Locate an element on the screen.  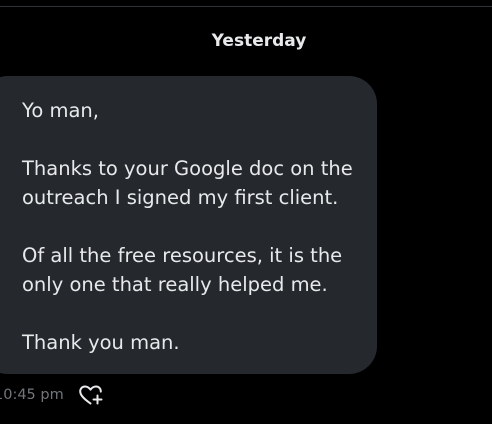
heart-plus-icon is located at coordinates (91, 395).